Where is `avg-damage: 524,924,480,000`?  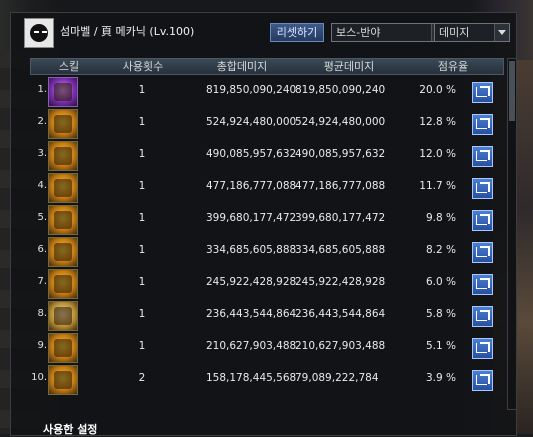
avg-damage: 524,924,480,000 is located at coordinates (340, 122).